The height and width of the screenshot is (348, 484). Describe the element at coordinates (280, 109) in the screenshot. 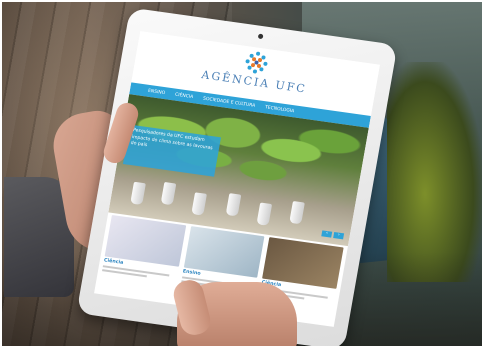

I see `nav-item-tecnologia: TECNOLOGIA` at that location.